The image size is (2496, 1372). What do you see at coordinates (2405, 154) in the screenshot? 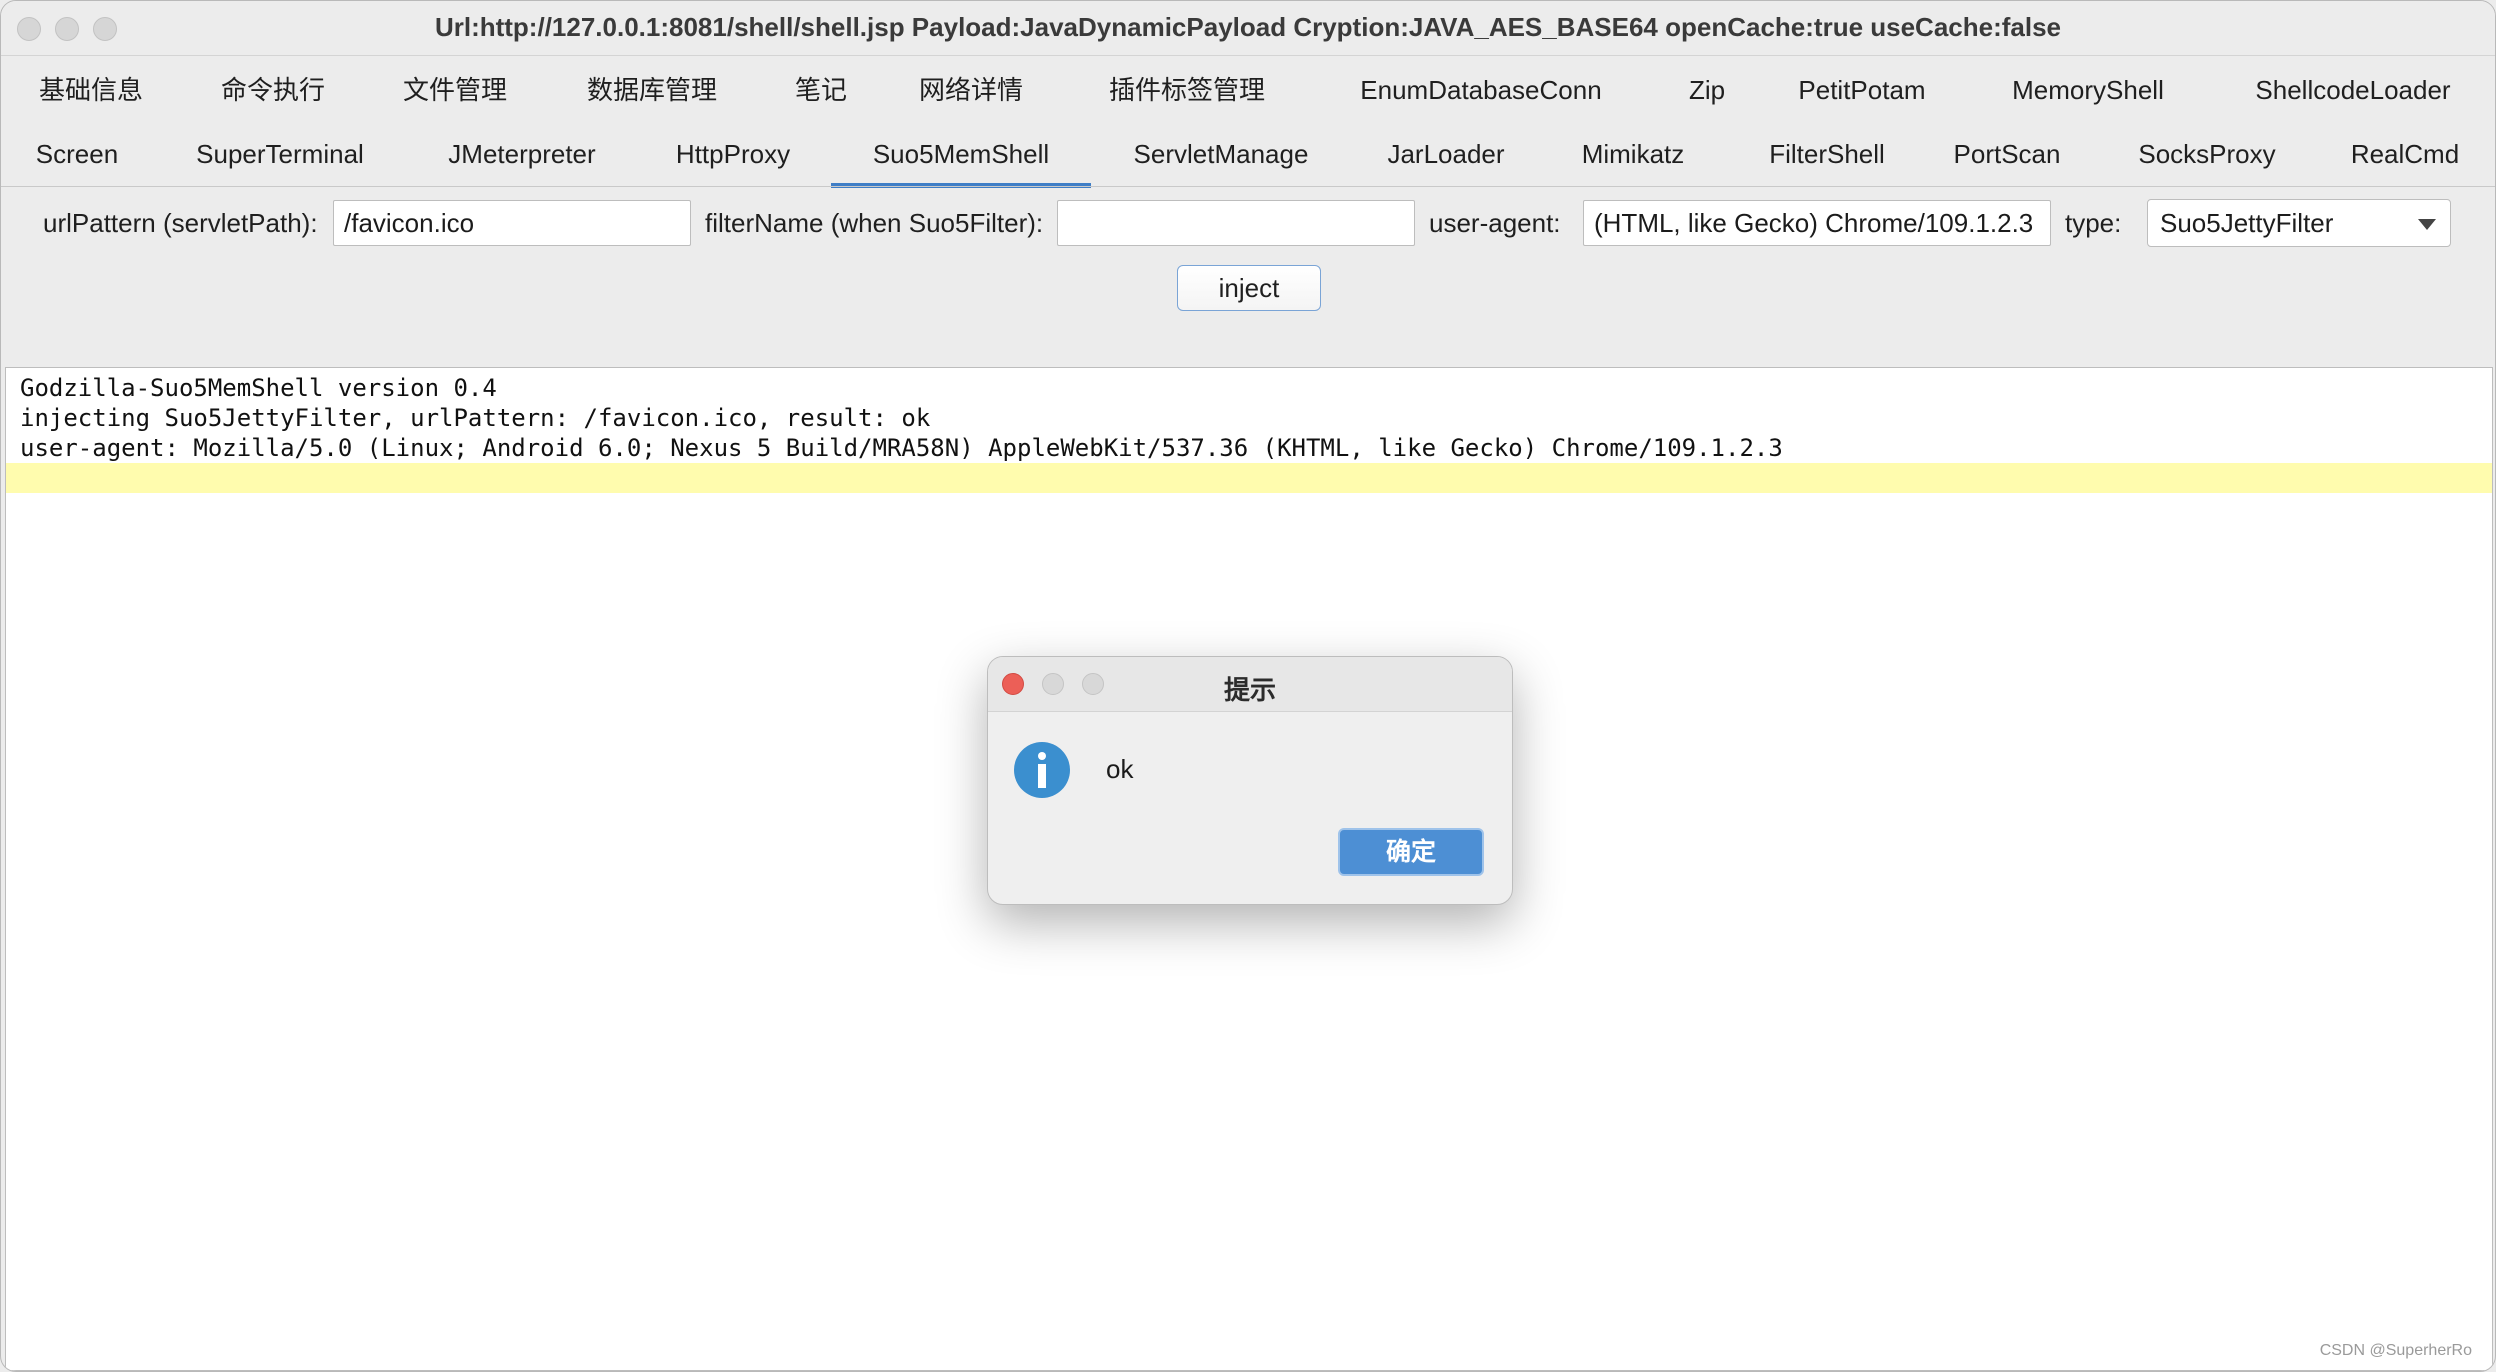
I see `tab-realcmd: RealCmd` at bounding box center [2405, 154].